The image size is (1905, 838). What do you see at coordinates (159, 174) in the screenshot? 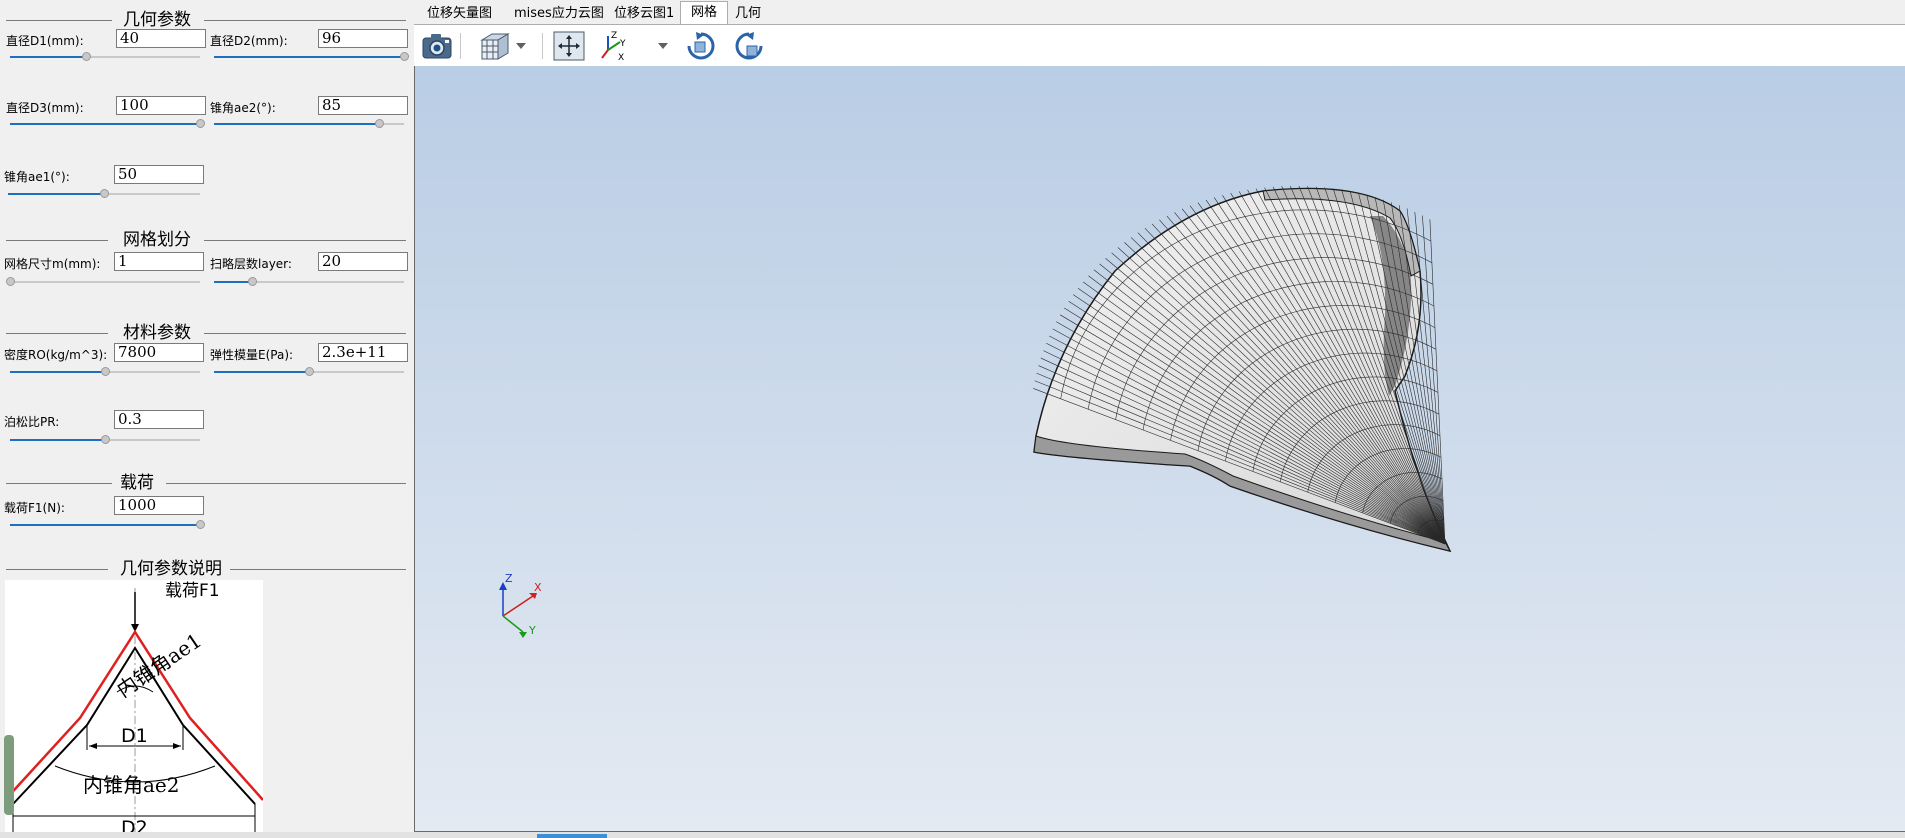
I see `ae1-input: 50` at bounding box center [159, 174].